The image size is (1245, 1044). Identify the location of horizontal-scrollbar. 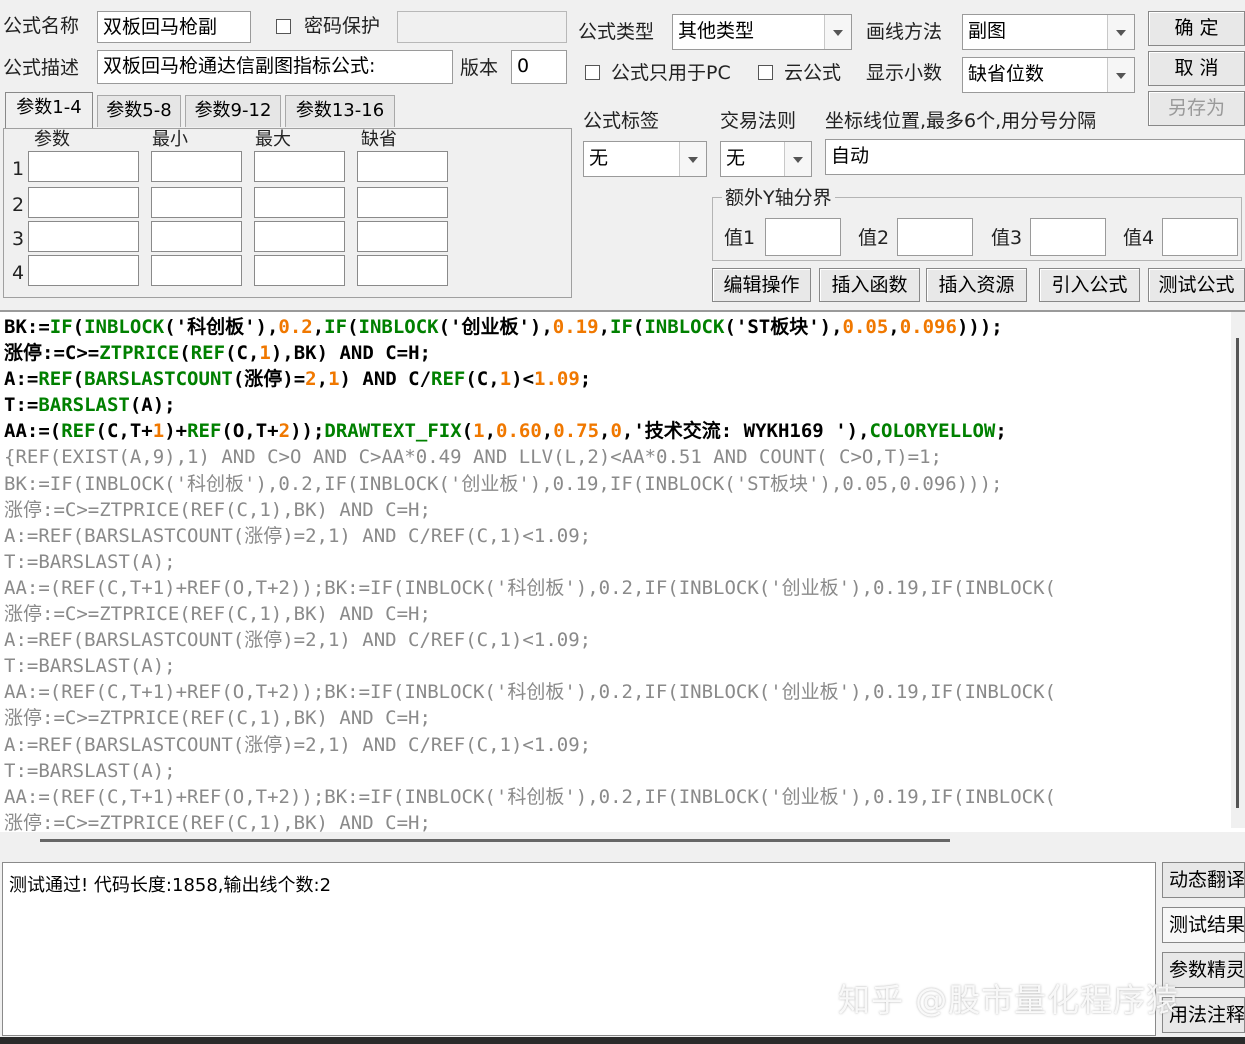
(622, 840).